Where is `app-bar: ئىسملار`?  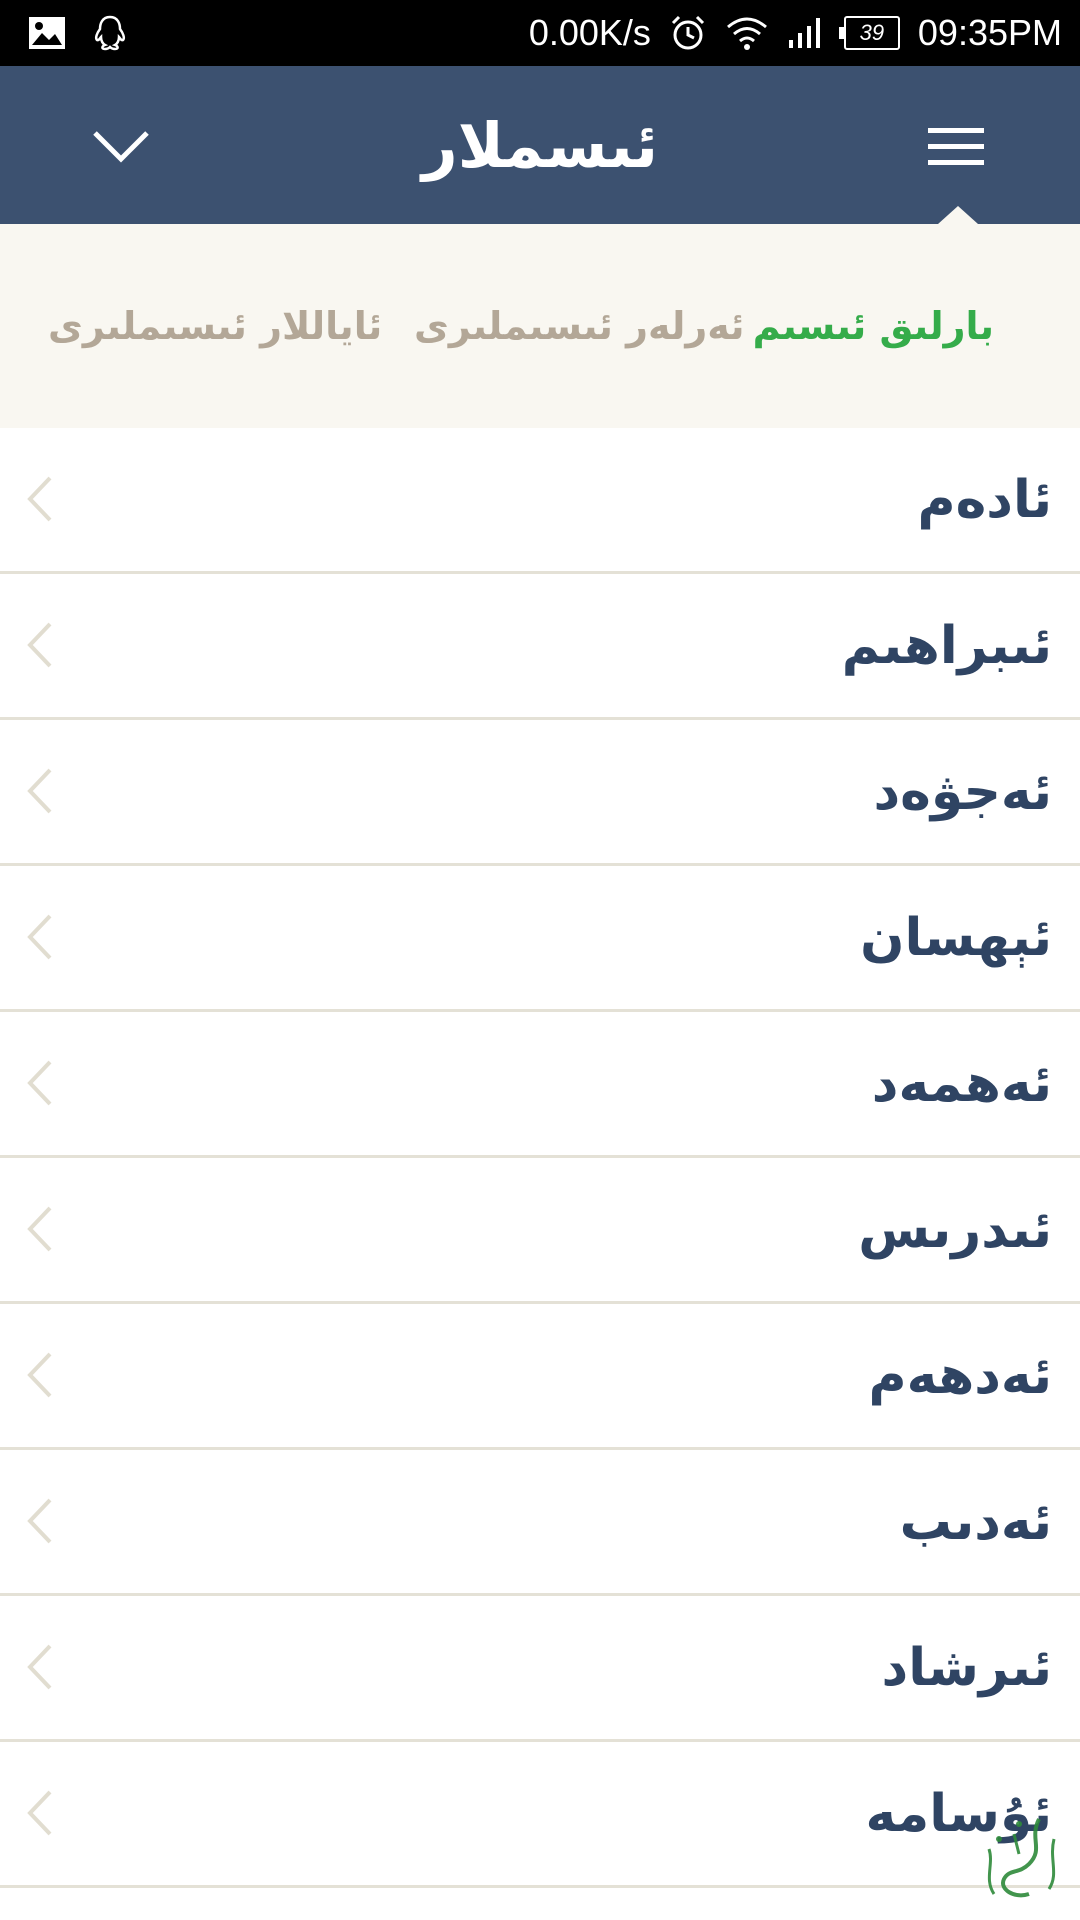 app-bar: ئىسملار is located at coordinates (540, 145).